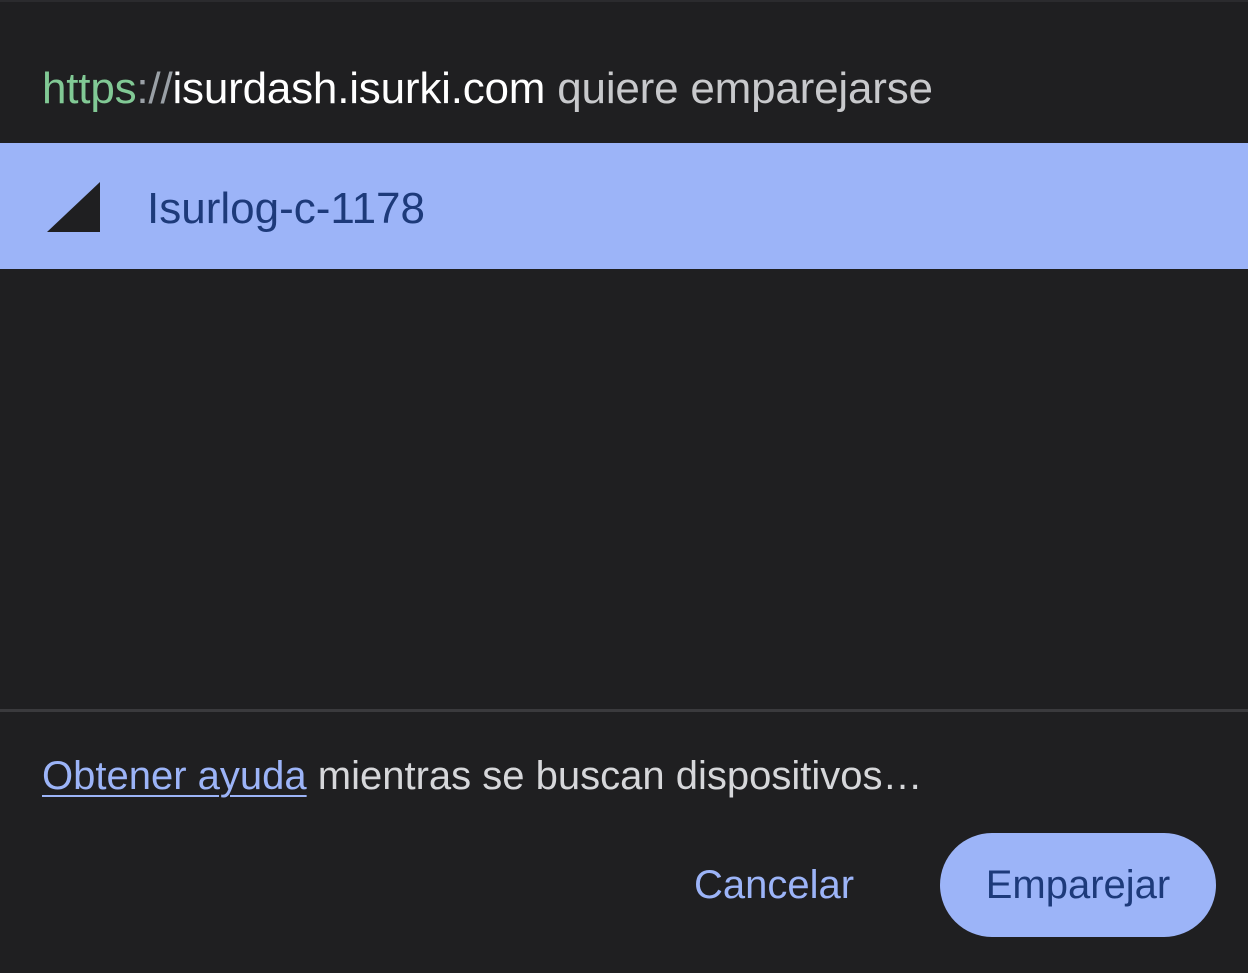 Image resolution: width=1248 pixels, height=973 pixels. I want to click on url-host: isurdash.isurki.com, so click(359, 88).